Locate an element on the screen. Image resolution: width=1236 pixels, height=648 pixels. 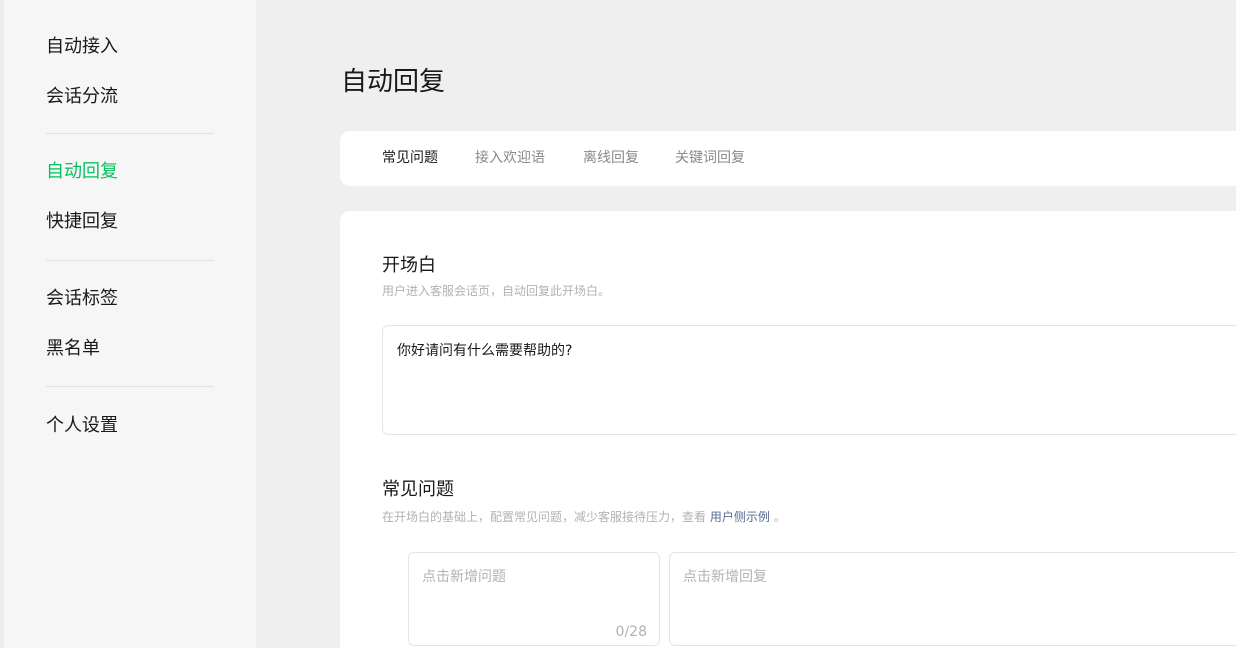
new-question-input: 点击新增问题 0/28 is located at coordinates (534, 599).